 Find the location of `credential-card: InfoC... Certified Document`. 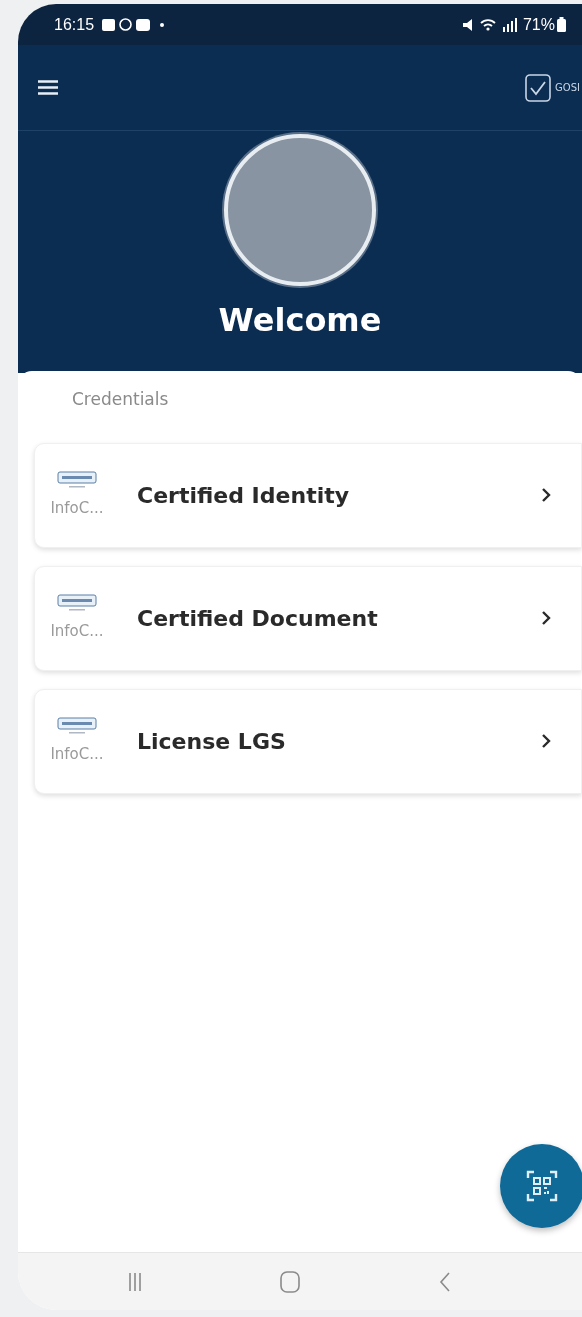

credential-card: InfoC... Certified Document is located at coordinates (308, 618).